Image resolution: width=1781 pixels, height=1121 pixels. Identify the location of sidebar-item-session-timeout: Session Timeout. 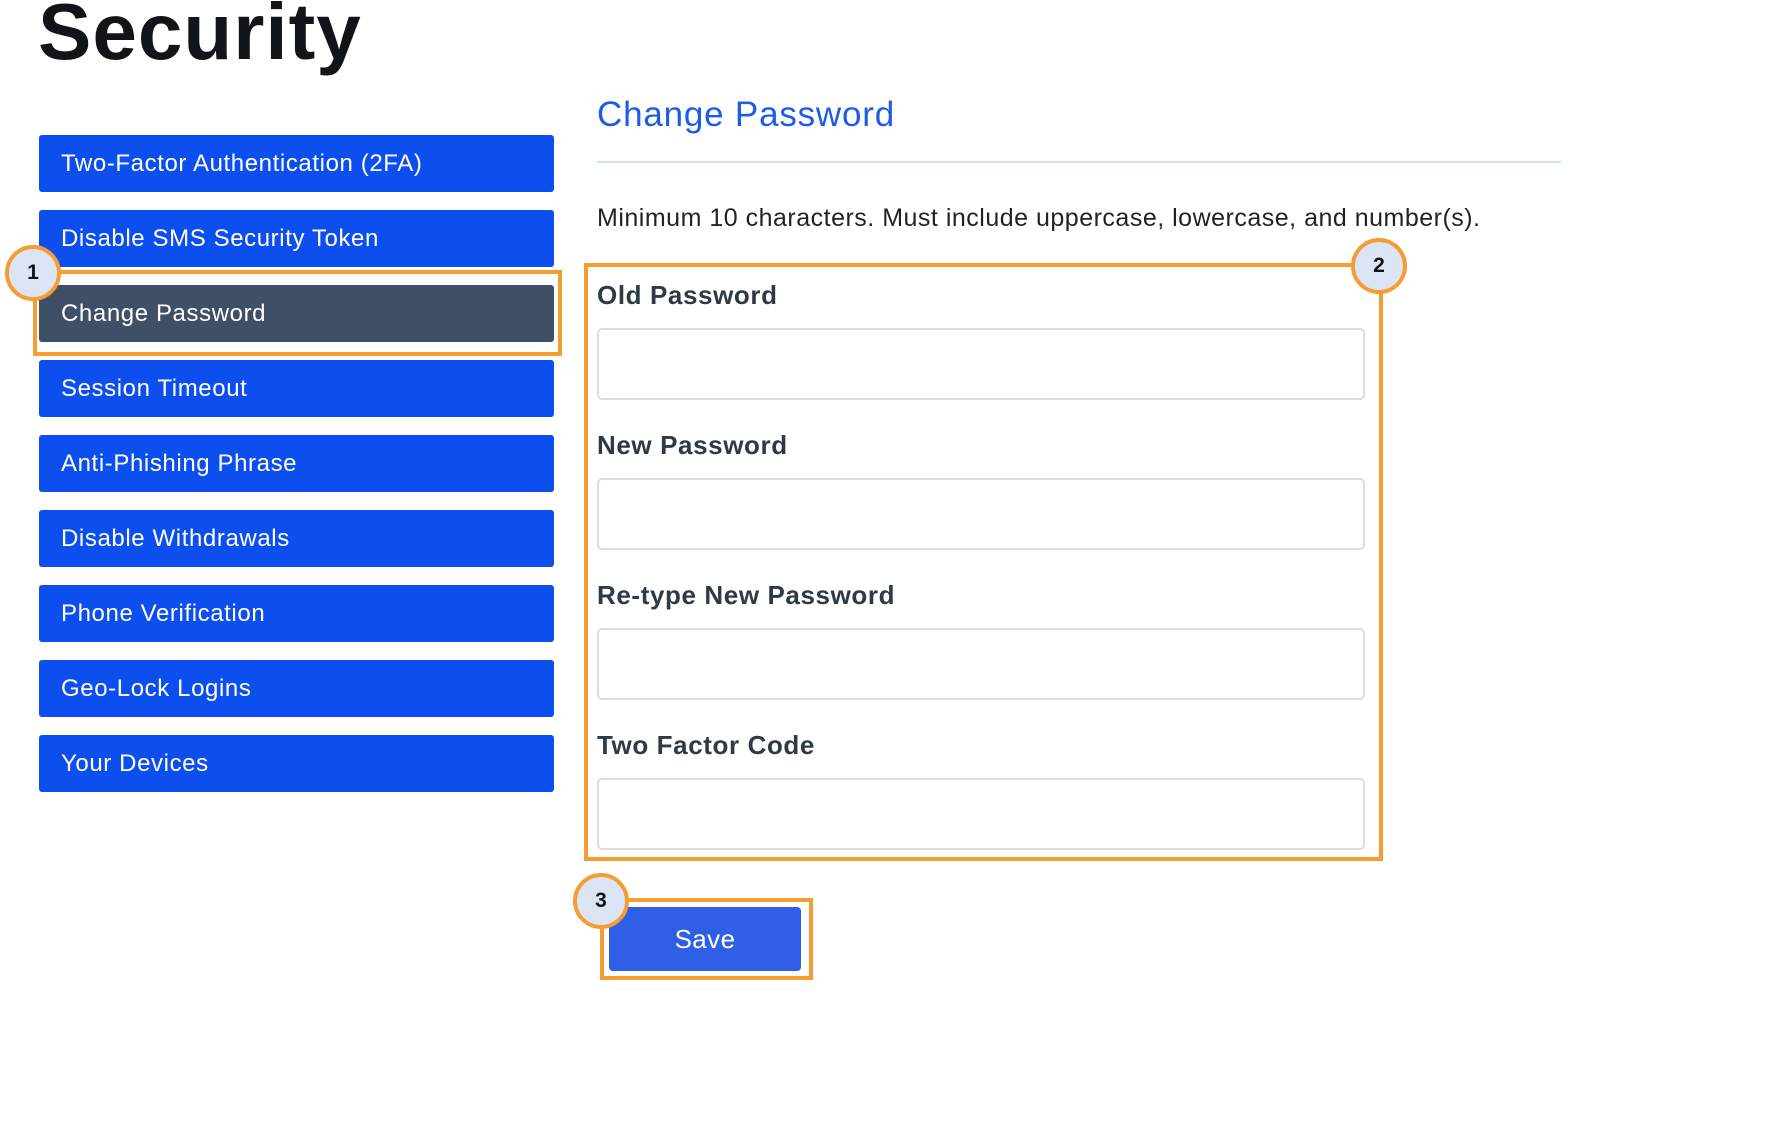
(296, 388).